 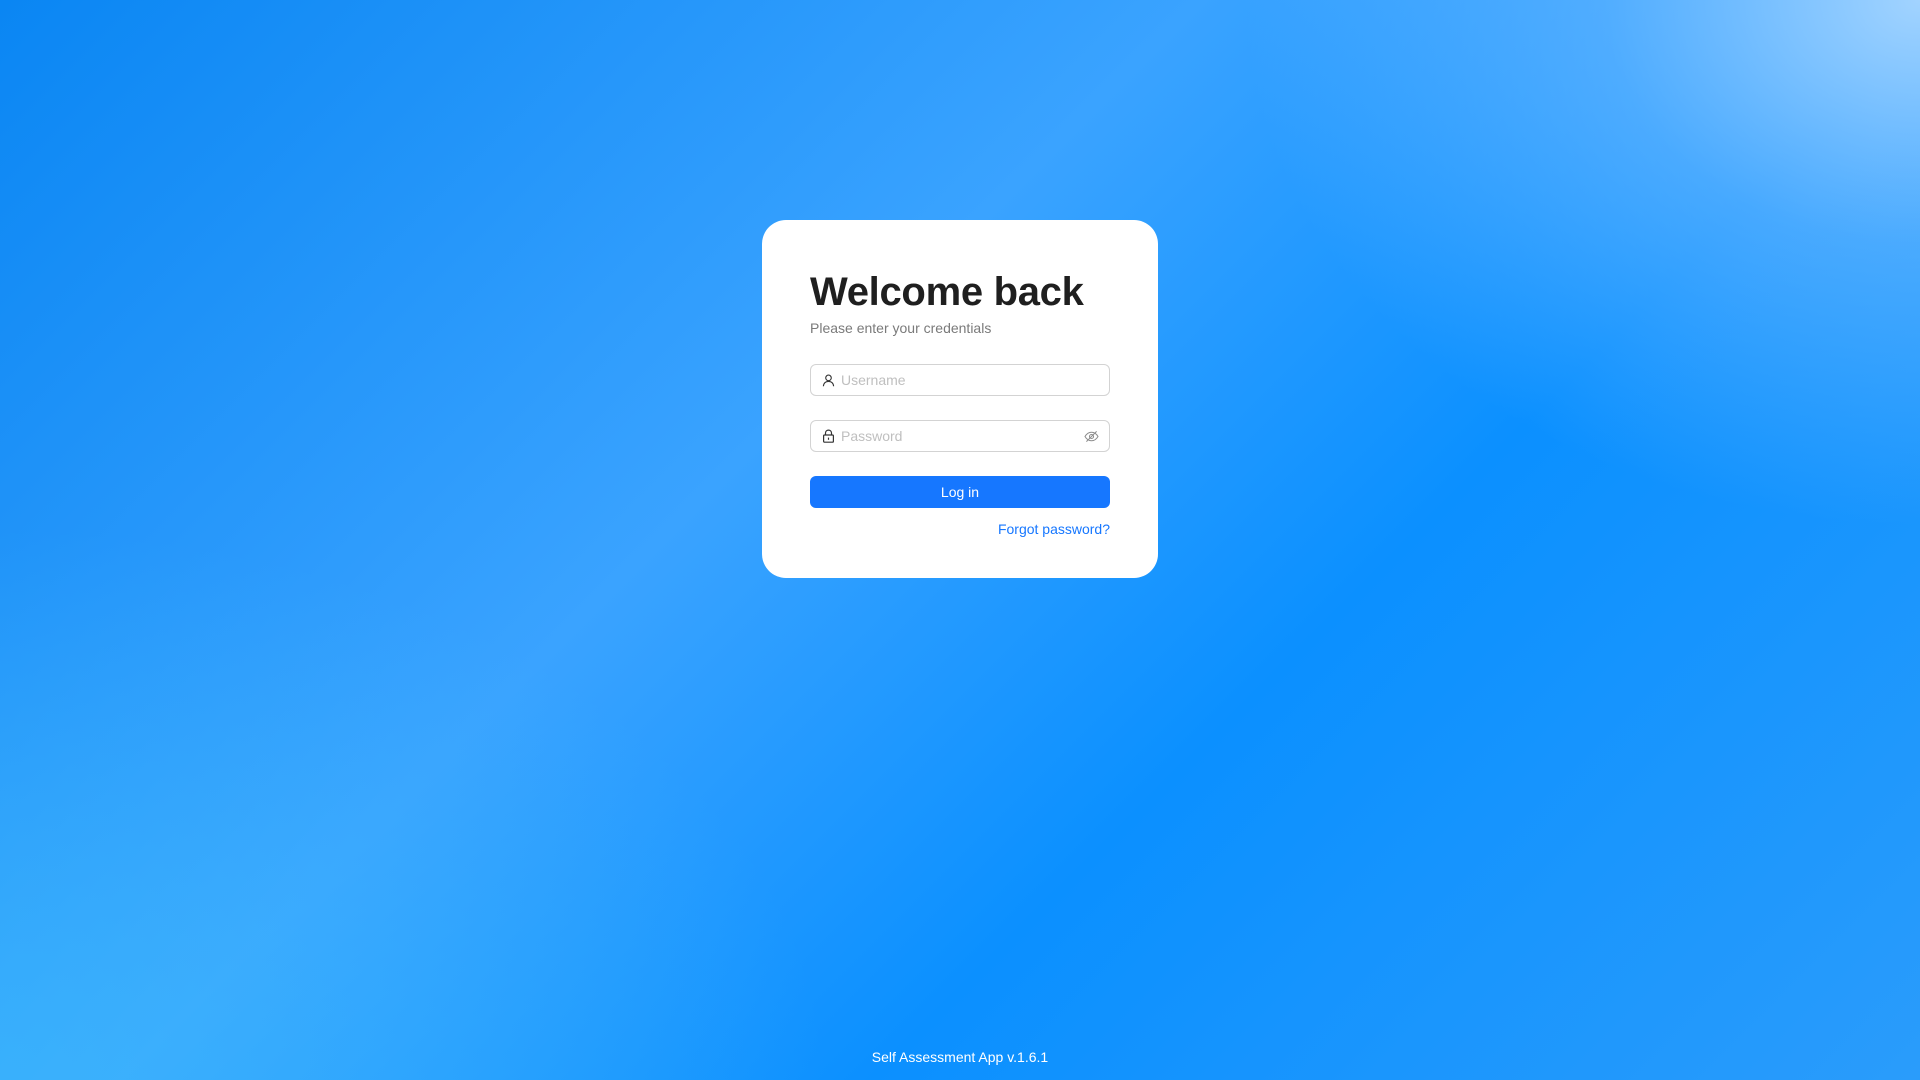 I want to click on username-input, so click(x=970, y=380).